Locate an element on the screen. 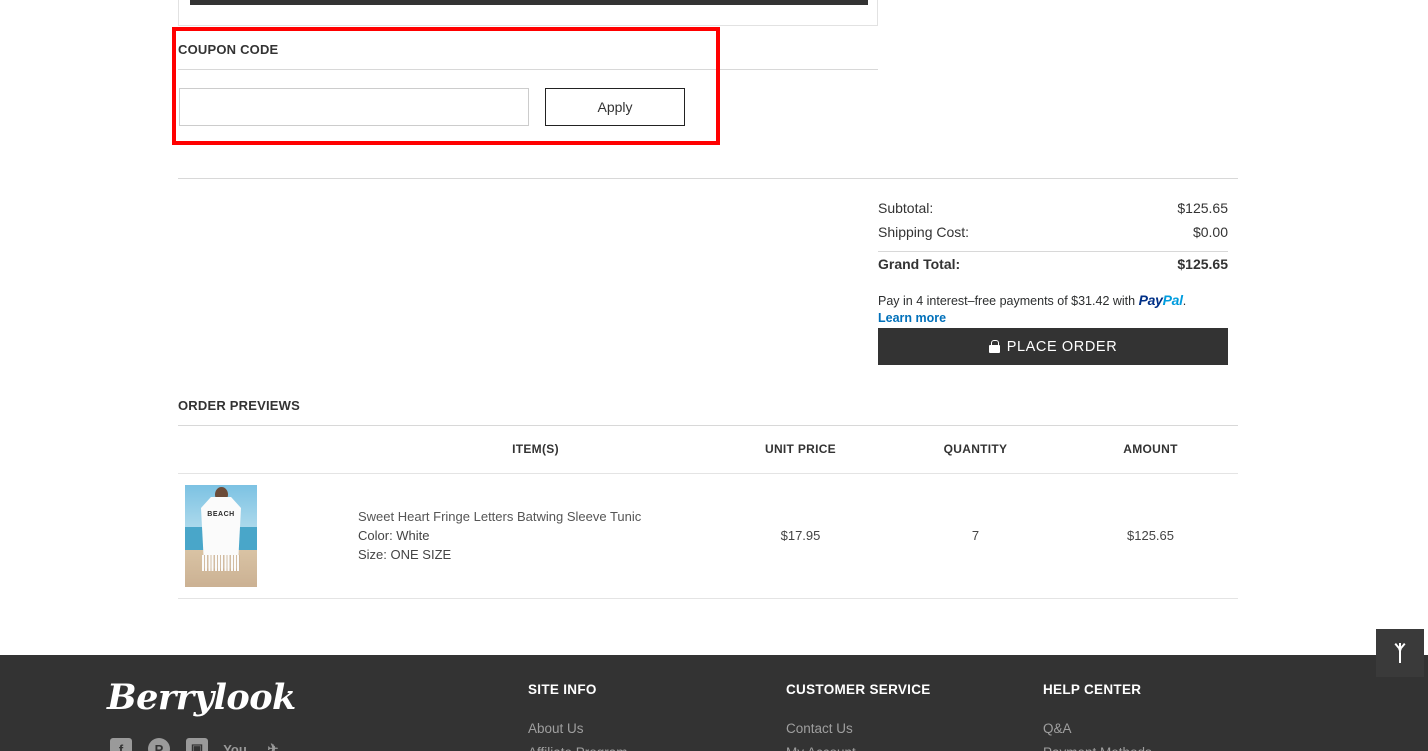 This screenshot has width=1428, height=751. paypal-message-suffix: . is located at coordinates (1184, 301).